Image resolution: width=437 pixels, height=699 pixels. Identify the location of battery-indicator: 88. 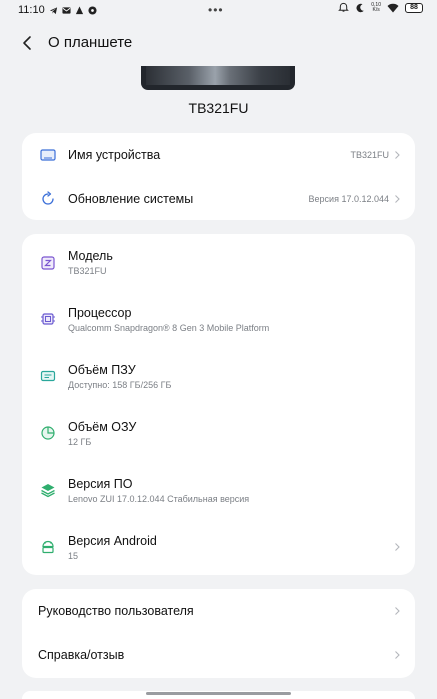
(414, 7).